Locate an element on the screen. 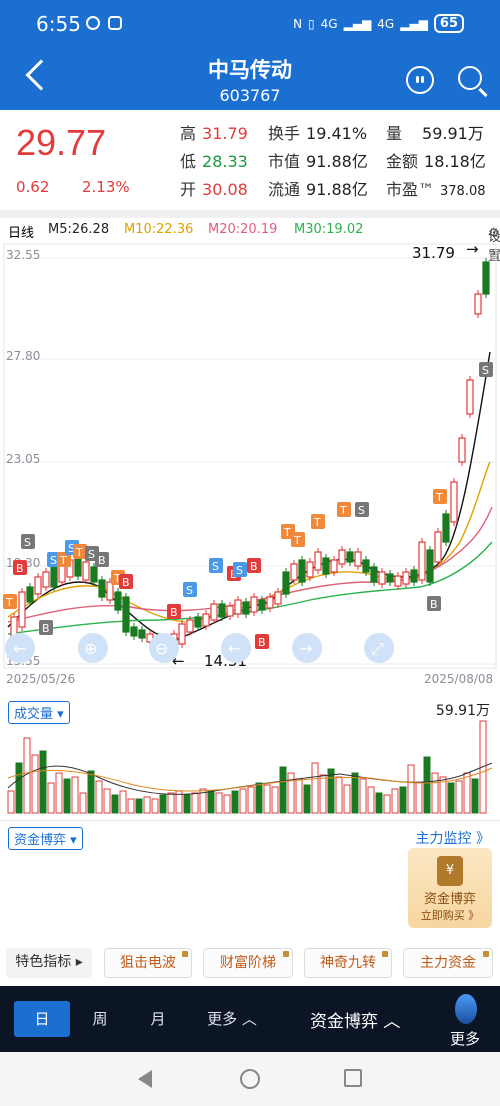 This screenshot has height=1106, width=500. fund-promo-card: ¥ 资金博弈 立即购买 》 is located at coordinates (450, 888).